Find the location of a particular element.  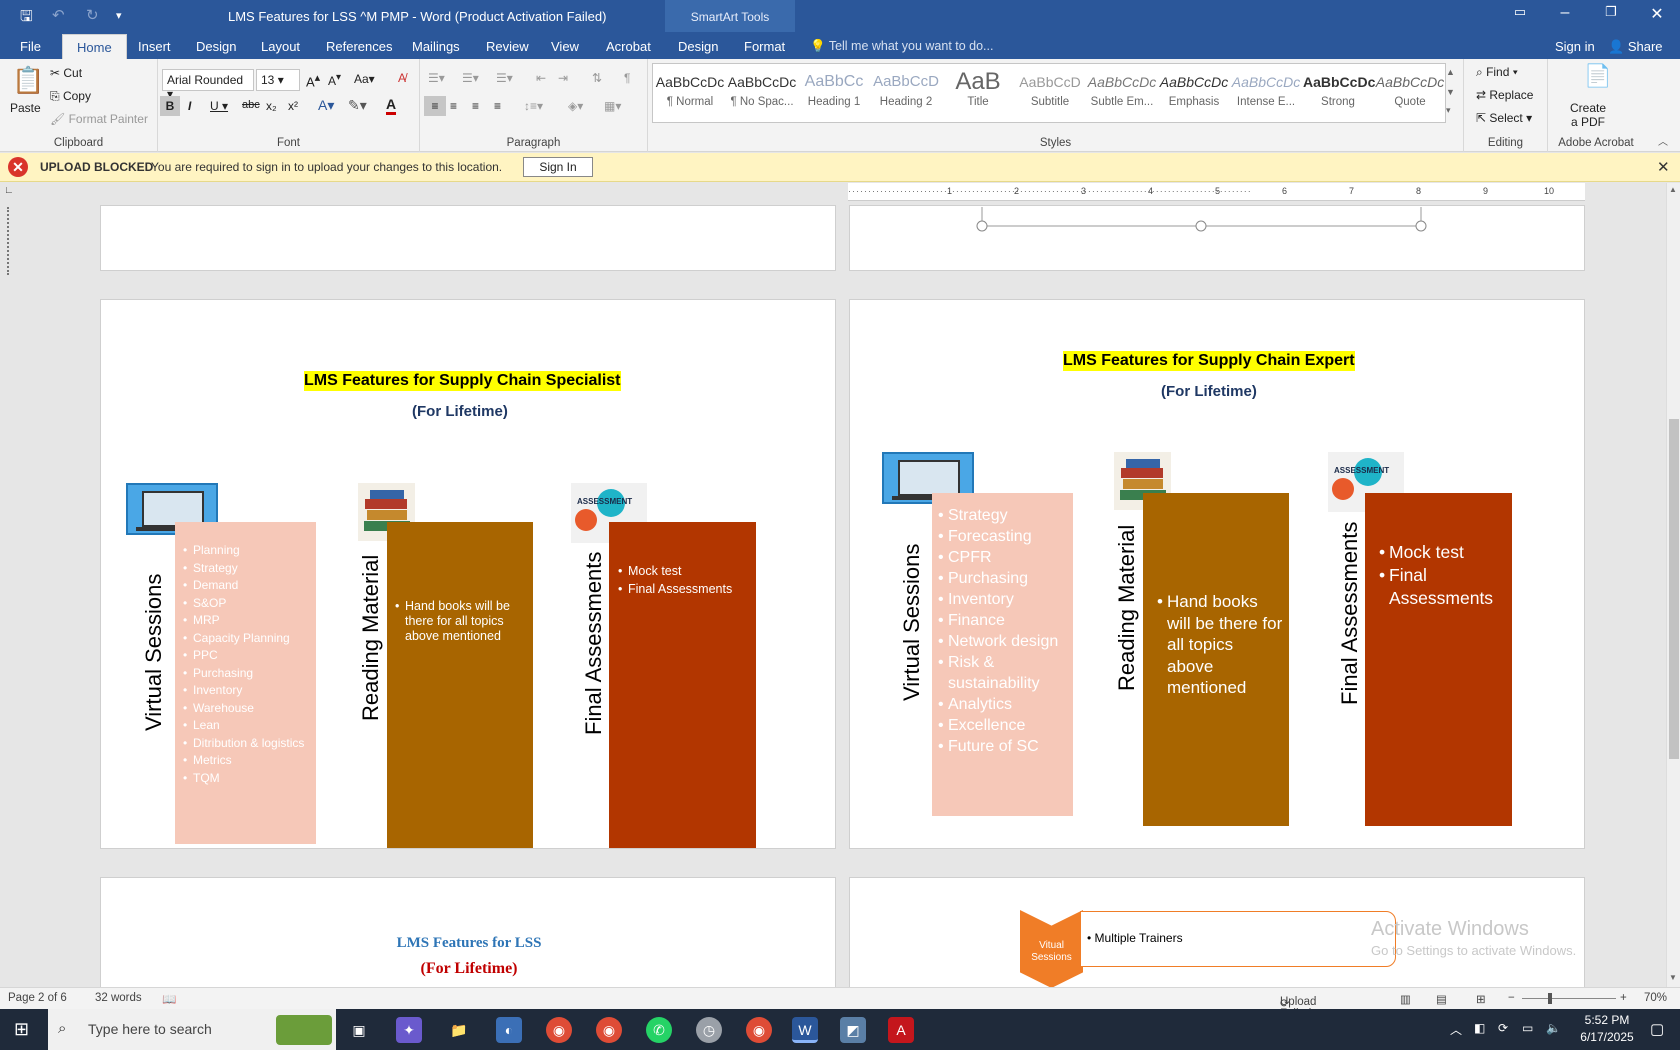

whatsapp-icon: ✆ is located at coordinates (659, 1030).